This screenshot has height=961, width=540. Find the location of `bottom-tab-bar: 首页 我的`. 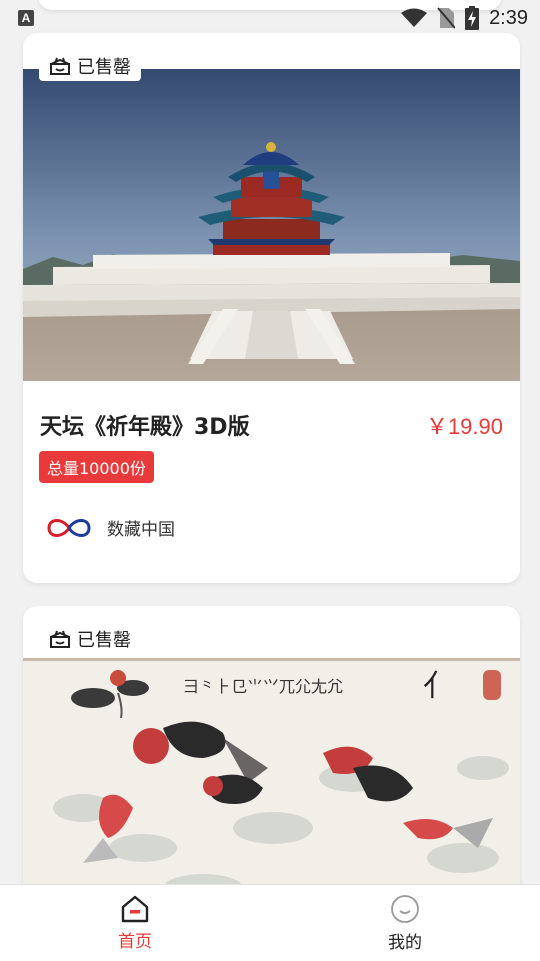

bottom-tab-bar: 首页 我的 is located at coordinates (270, 922).